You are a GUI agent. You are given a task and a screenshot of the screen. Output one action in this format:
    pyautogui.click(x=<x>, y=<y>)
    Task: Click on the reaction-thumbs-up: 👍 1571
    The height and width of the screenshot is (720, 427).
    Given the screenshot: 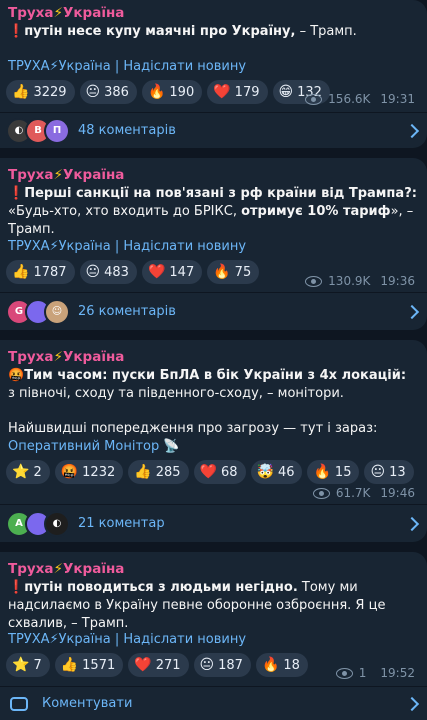 What is the action you would take?
    pyautogui.click(x=89, y=665)
    